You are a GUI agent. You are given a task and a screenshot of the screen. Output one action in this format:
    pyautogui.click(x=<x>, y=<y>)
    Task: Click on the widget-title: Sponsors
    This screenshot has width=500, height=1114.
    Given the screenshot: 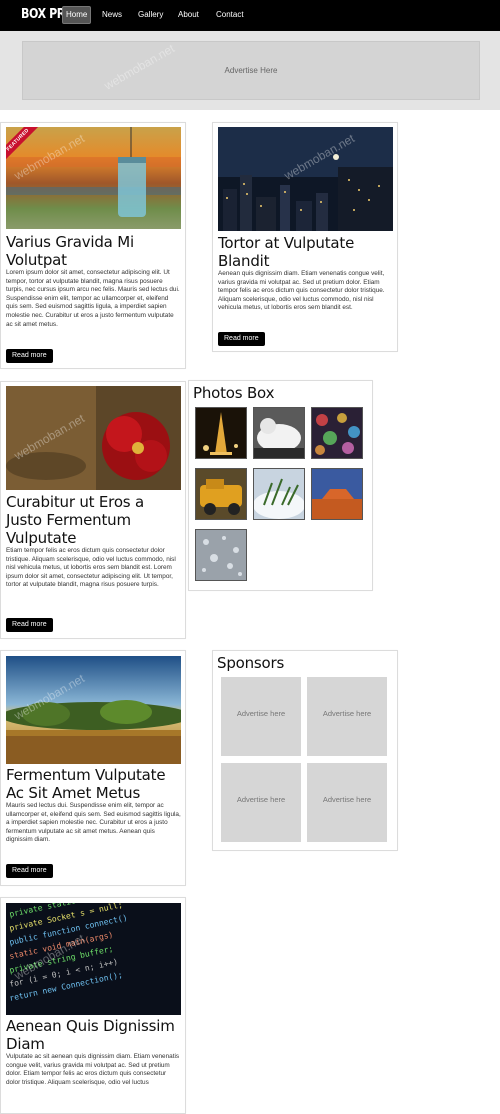 What is the action you would take?
    pyautogui.click(x=251, y=663)
    